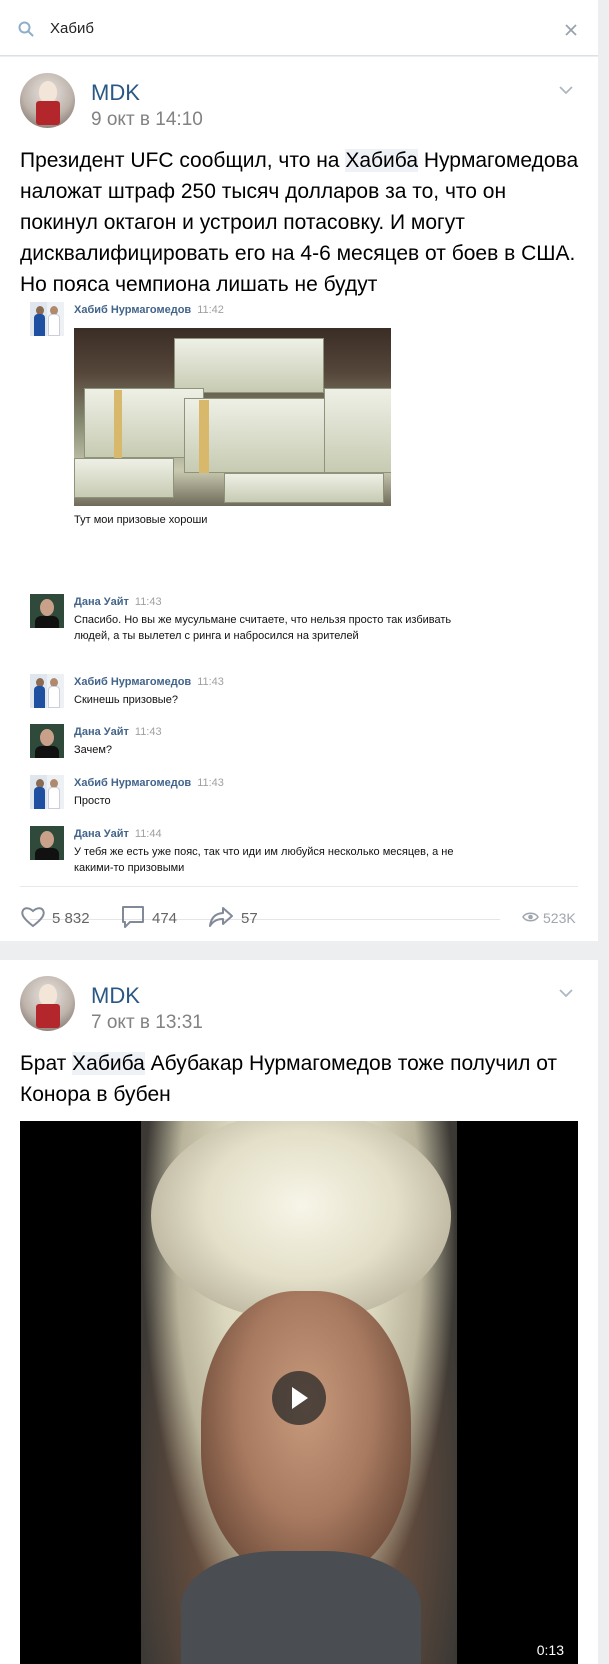 This screenshot has height=1664, width=609. Describe the element at coordinates (126, 700) in the screenshot. I see `chat-text: Скинешь призовые?` at that location.